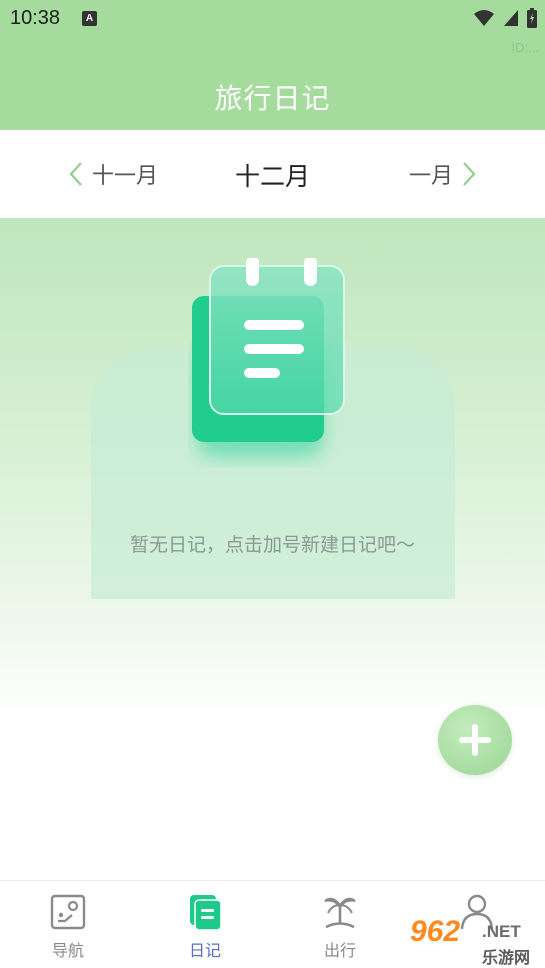 The height and width of the screenshot is (968, 545). I want to click on status-time: 10:38, so click(35, 18).